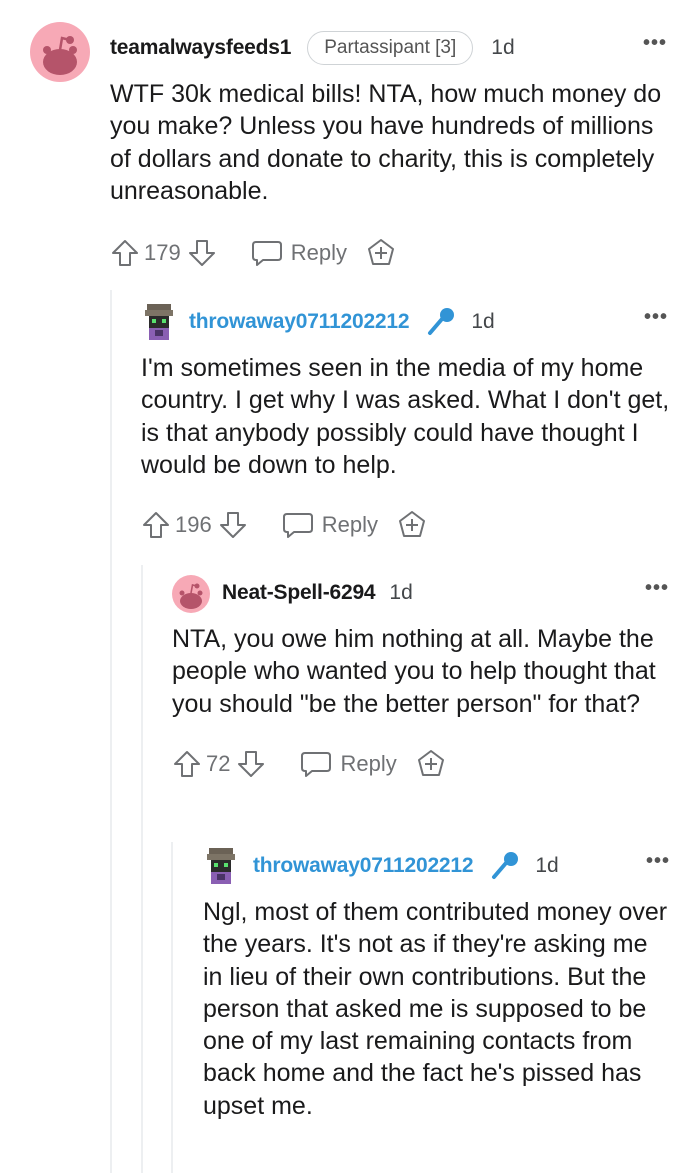 The width and height of the screenshot is (700, 1173). What do you see at coordinates (193, 525) in the screenshot?
I see `vote-score: 196` at bounding box center [193, 525].